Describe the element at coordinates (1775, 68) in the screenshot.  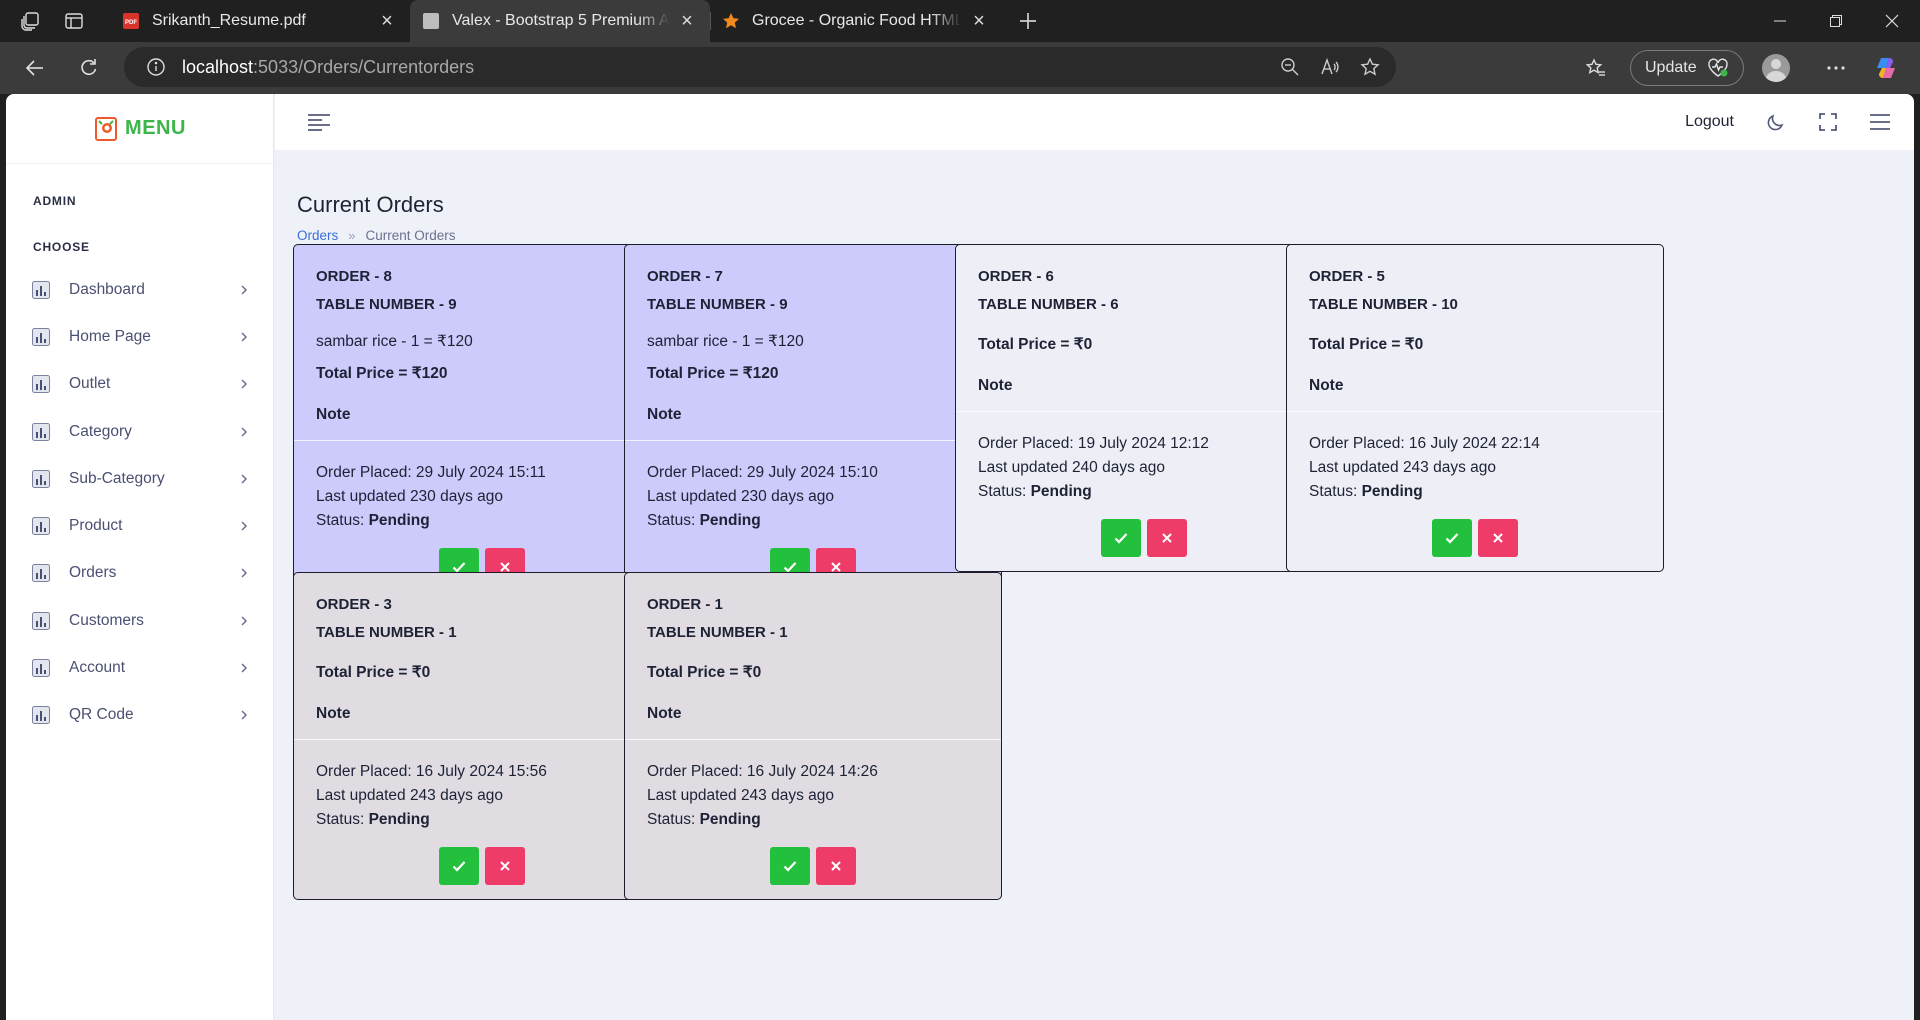
I see `profile-avatar` at that location.